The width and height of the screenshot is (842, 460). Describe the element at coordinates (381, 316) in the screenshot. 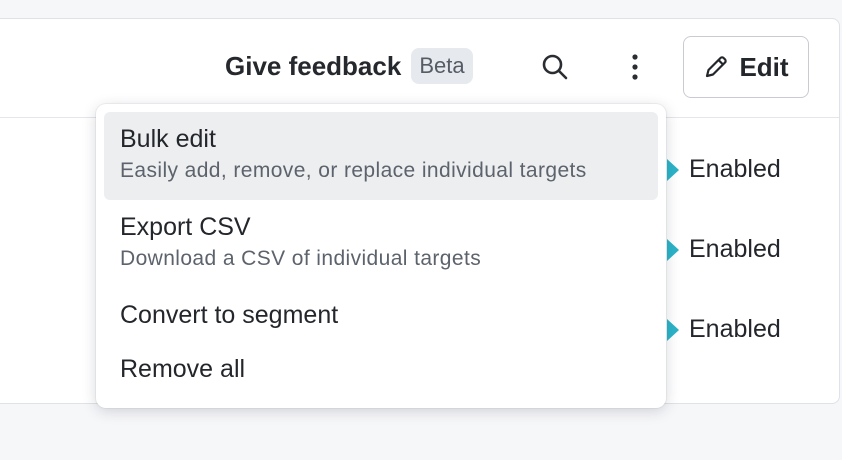

I see `menu-item-convert-to-segment: Convert to segment` at that location.